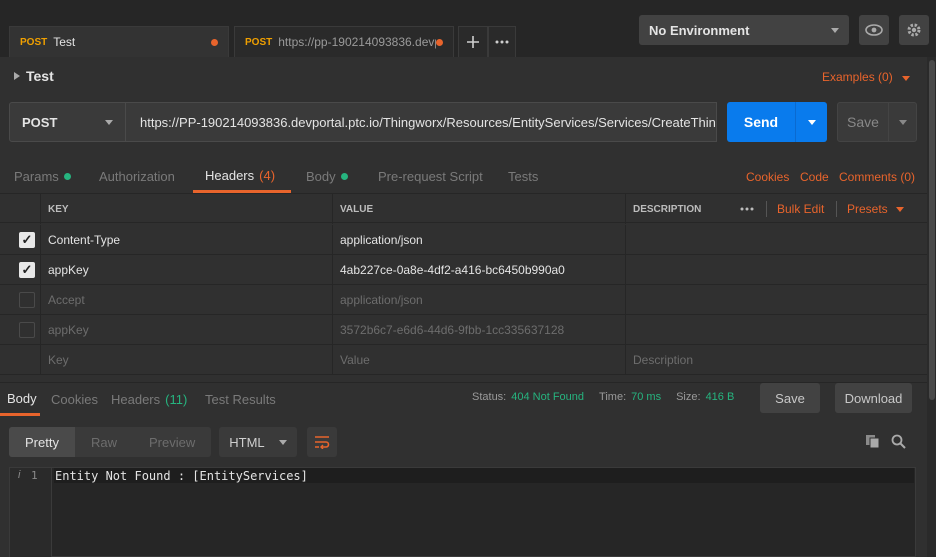  What do you see at coordinates (547, 397) in the screenshot?
I see `status-value: 404 Not Found` at bounding box center [547, 397].